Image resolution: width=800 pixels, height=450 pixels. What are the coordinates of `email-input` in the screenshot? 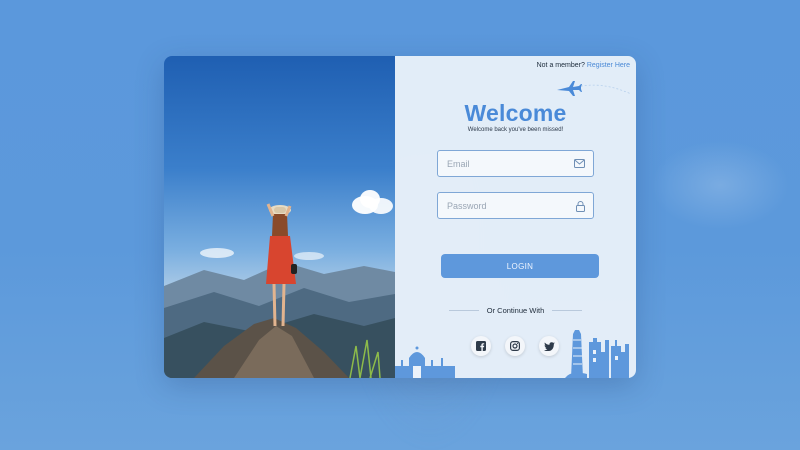 It's located at (507, 163).